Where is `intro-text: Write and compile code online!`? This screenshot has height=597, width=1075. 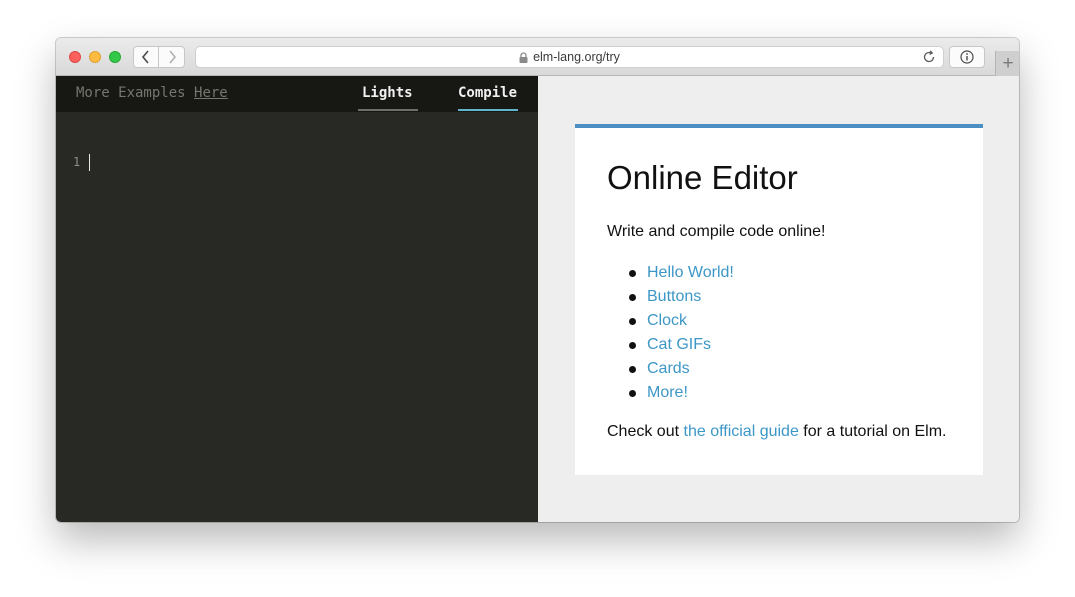 intro-text: Write and compile code online! is located at coordinates (716, 231).